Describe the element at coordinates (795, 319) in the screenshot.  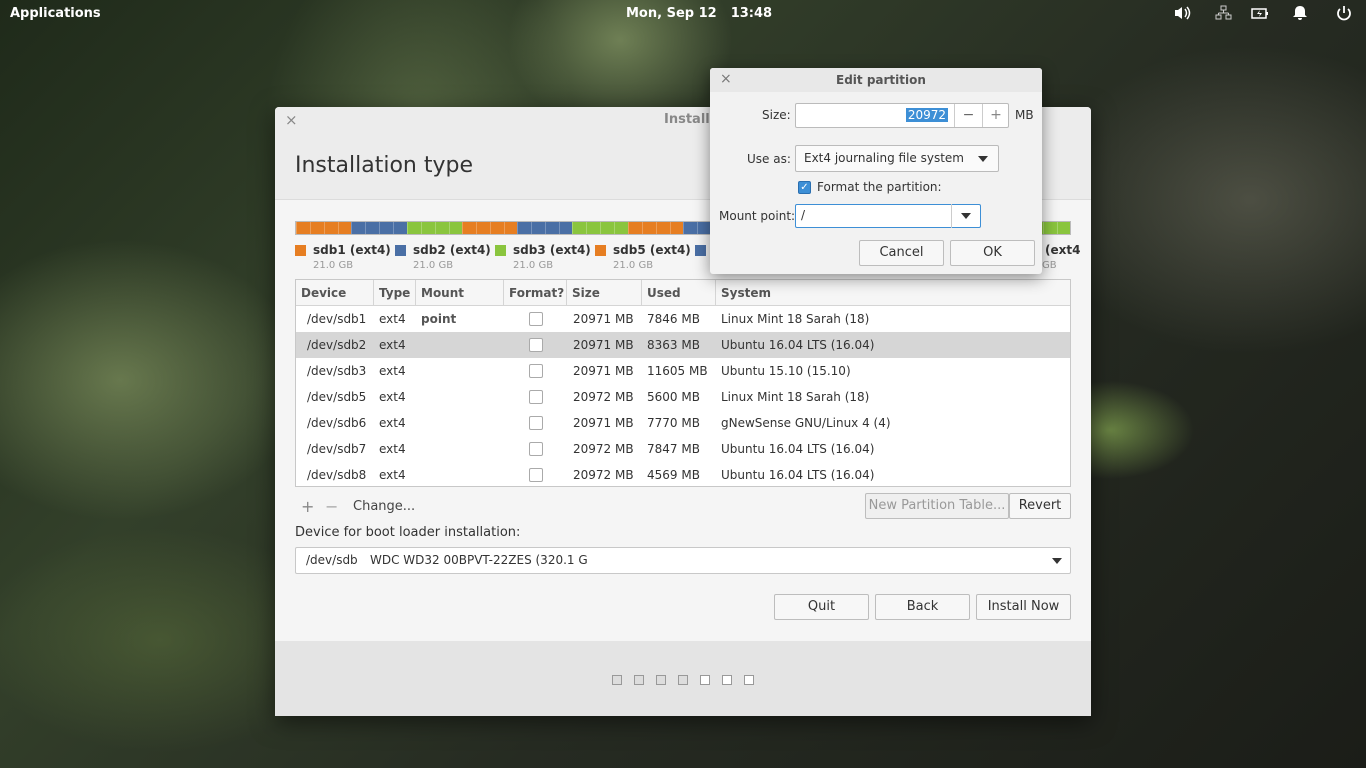
I see `cell-system: Linux Mint 18 Sarah (18)` at that location.